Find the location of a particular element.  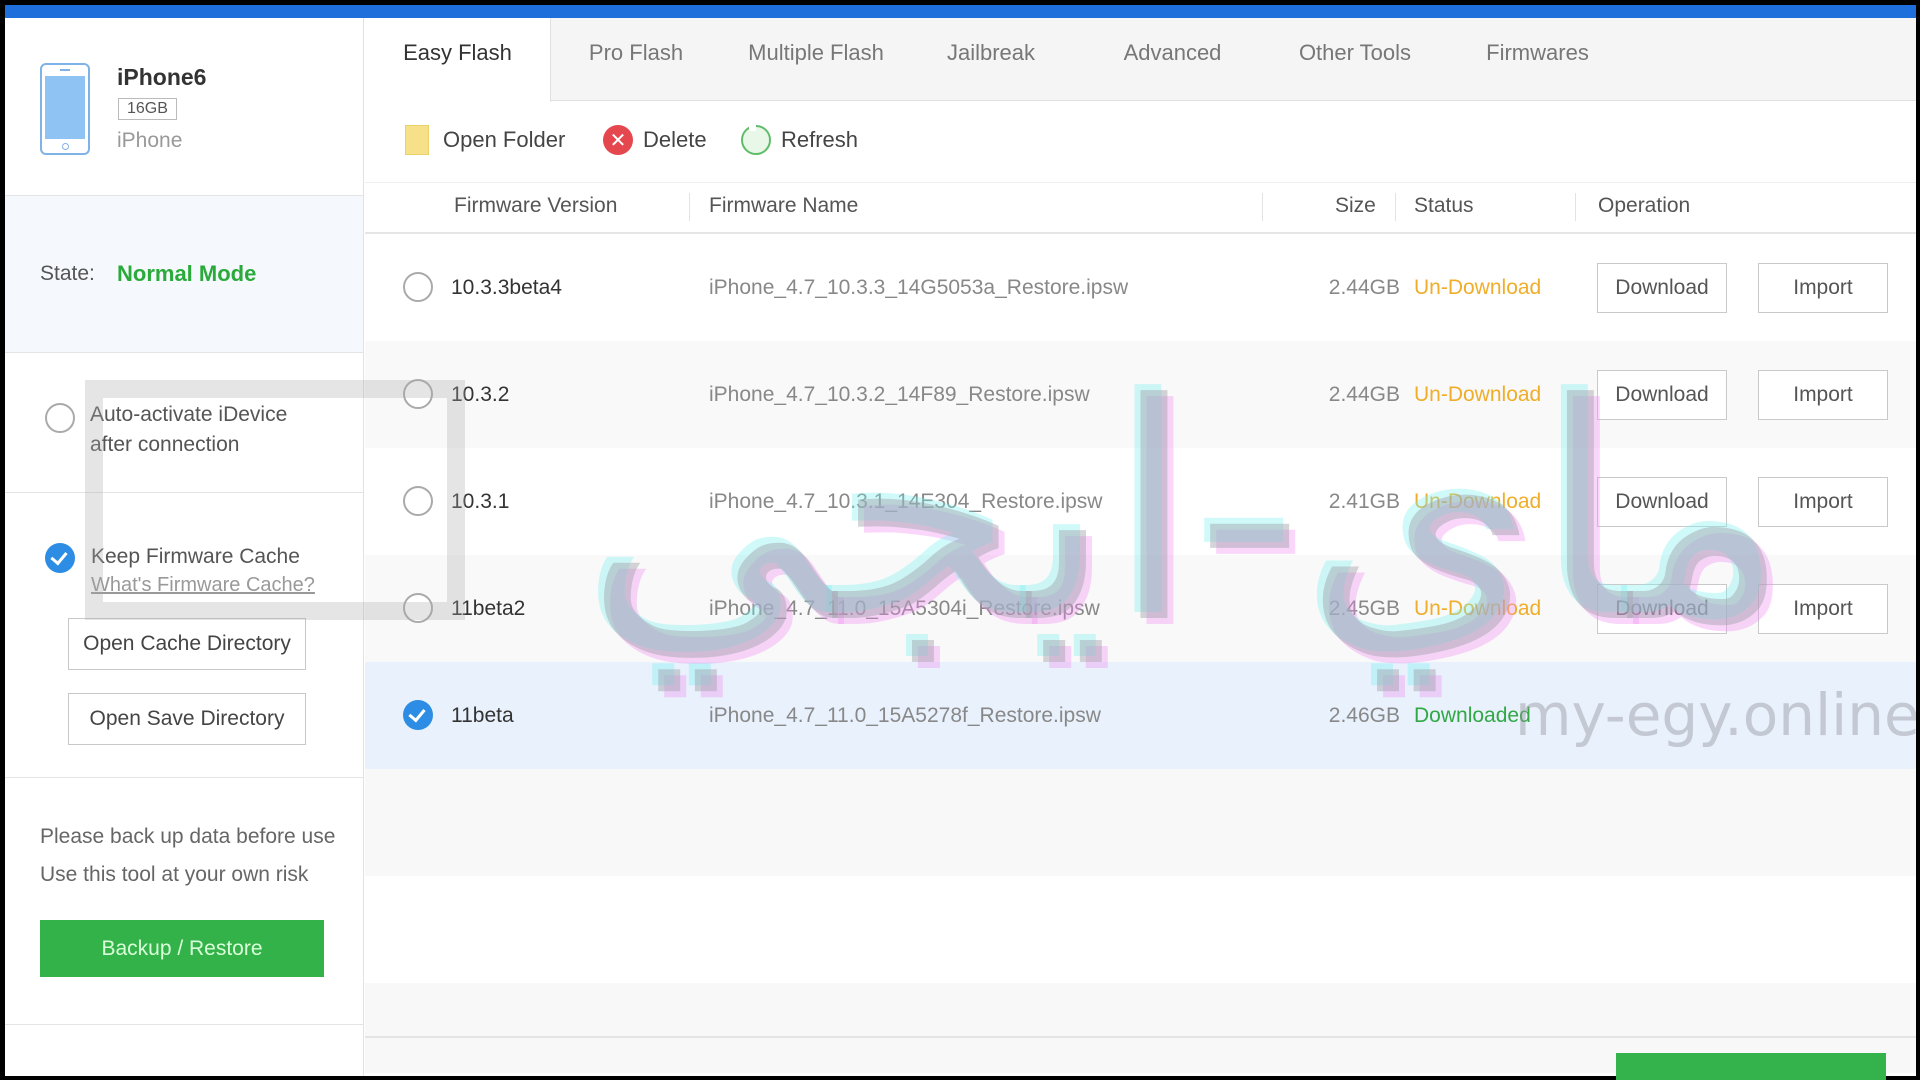

tab-easy-flash: Easy Flash is located at coordinates (458, 60).